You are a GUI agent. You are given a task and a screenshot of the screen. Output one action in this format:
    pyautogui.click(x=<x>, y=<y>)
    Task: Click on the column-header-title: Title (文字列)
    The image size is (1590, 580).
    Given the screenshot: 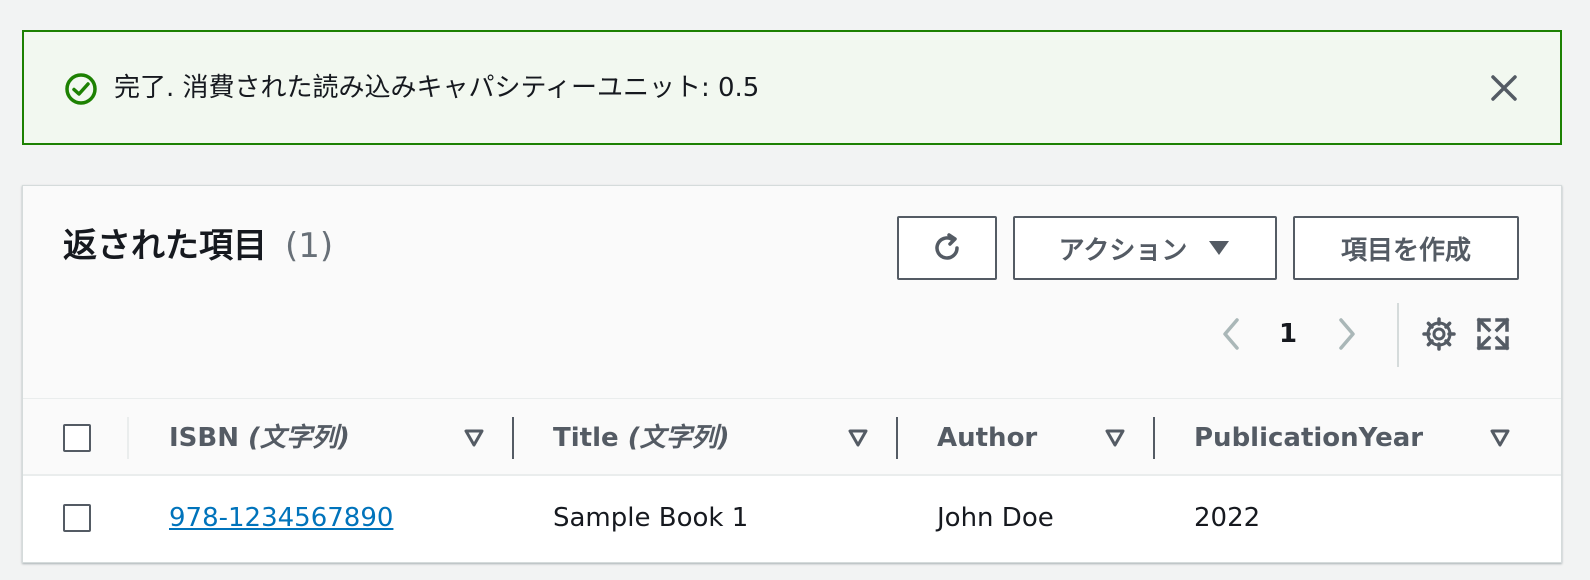 What is the action you would take?
    pyautogui.click(x=641, y=438)
    